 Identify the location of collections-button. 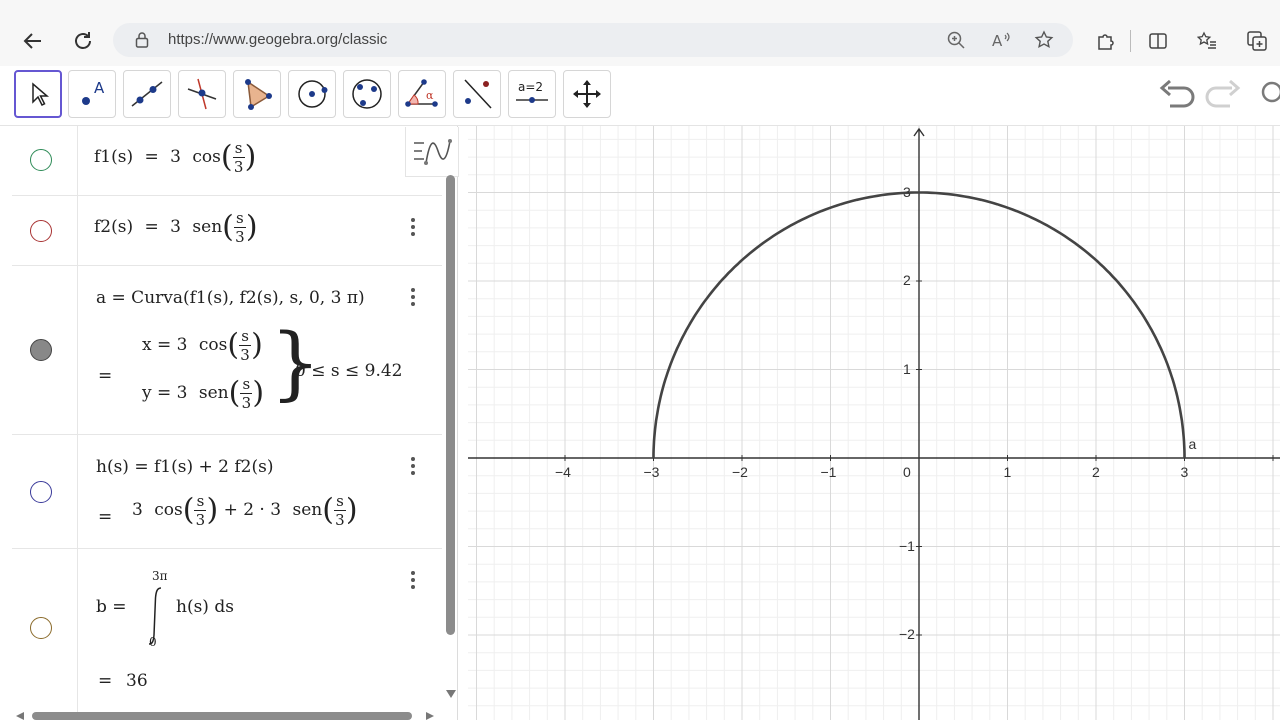
(1257, 41).